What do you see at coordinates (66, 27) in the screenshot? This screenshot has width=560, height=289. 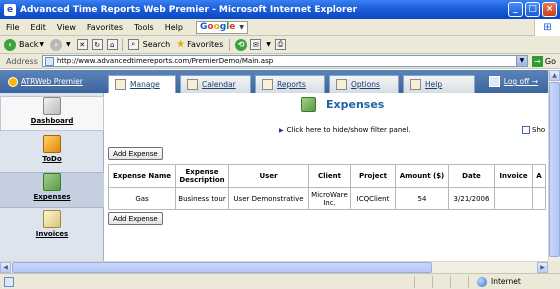 I see `menu-view: View` at bounding box center [66, 27].